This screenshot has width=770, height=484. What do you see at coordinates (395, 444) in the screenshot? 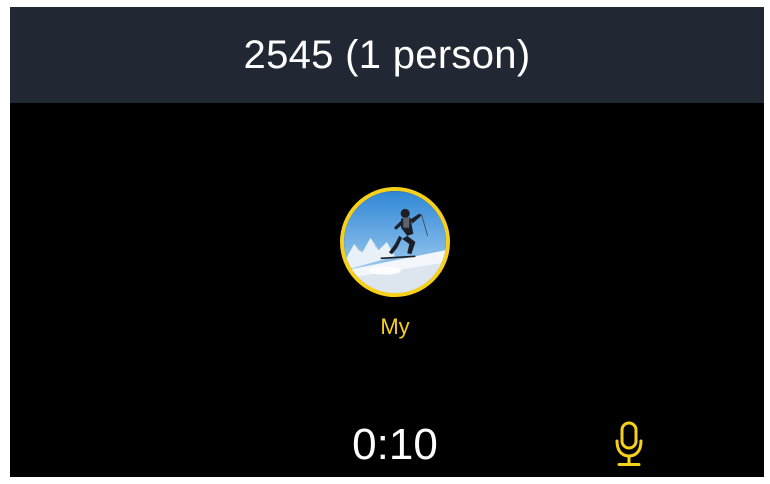
I see `call-timer: 0:10` at bounding box center [395, 444].